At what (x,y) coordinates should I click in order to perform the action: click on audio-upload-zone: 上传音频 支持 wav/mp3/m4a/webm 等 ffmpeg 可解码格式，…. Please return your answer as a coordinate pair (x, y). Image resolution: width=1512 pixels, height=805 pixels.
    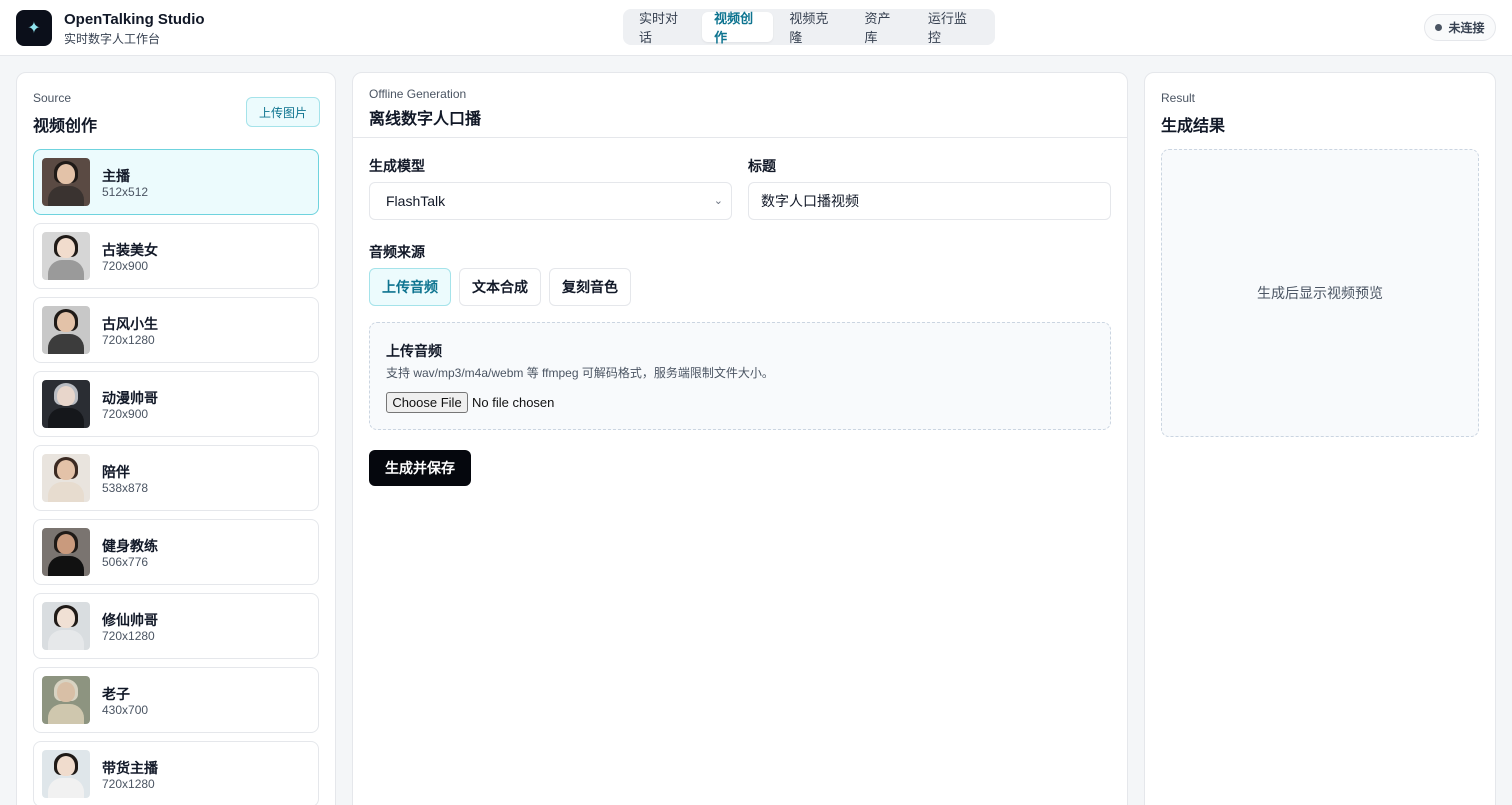
    Looking at the image, I should click on (740, 376).